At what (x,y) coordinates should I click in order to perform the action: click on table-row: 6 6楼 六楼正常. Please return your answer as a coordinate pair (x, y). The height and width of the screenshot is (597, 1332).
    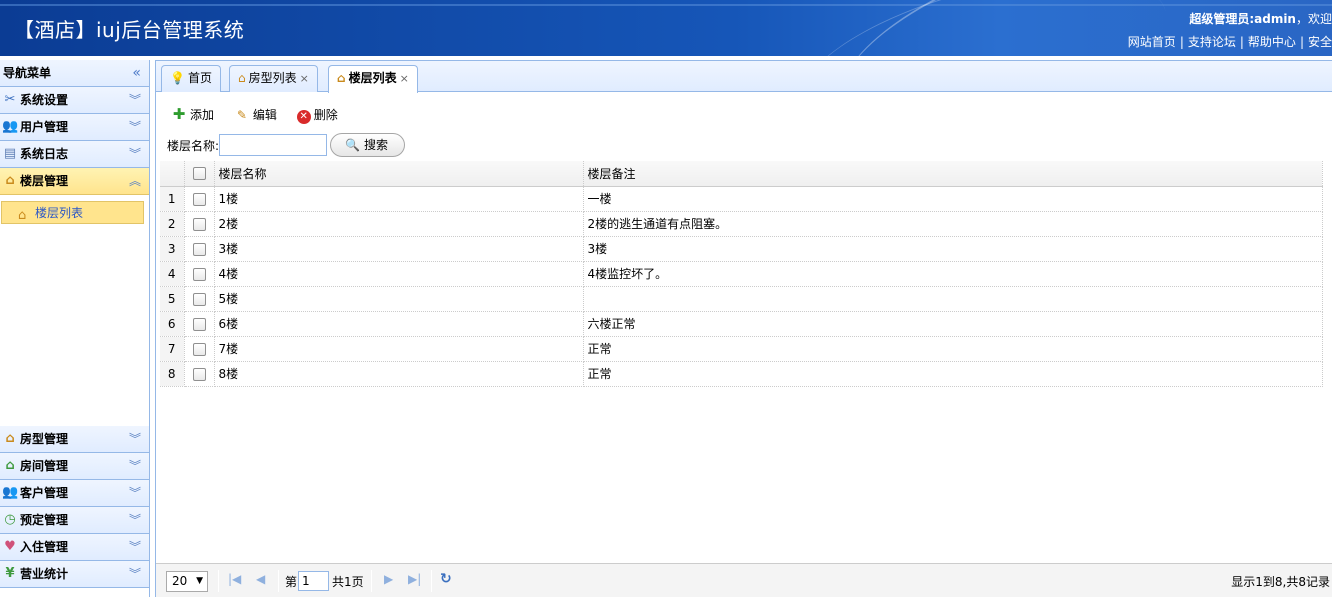
    Looking at the image, I should click on (741, 324).